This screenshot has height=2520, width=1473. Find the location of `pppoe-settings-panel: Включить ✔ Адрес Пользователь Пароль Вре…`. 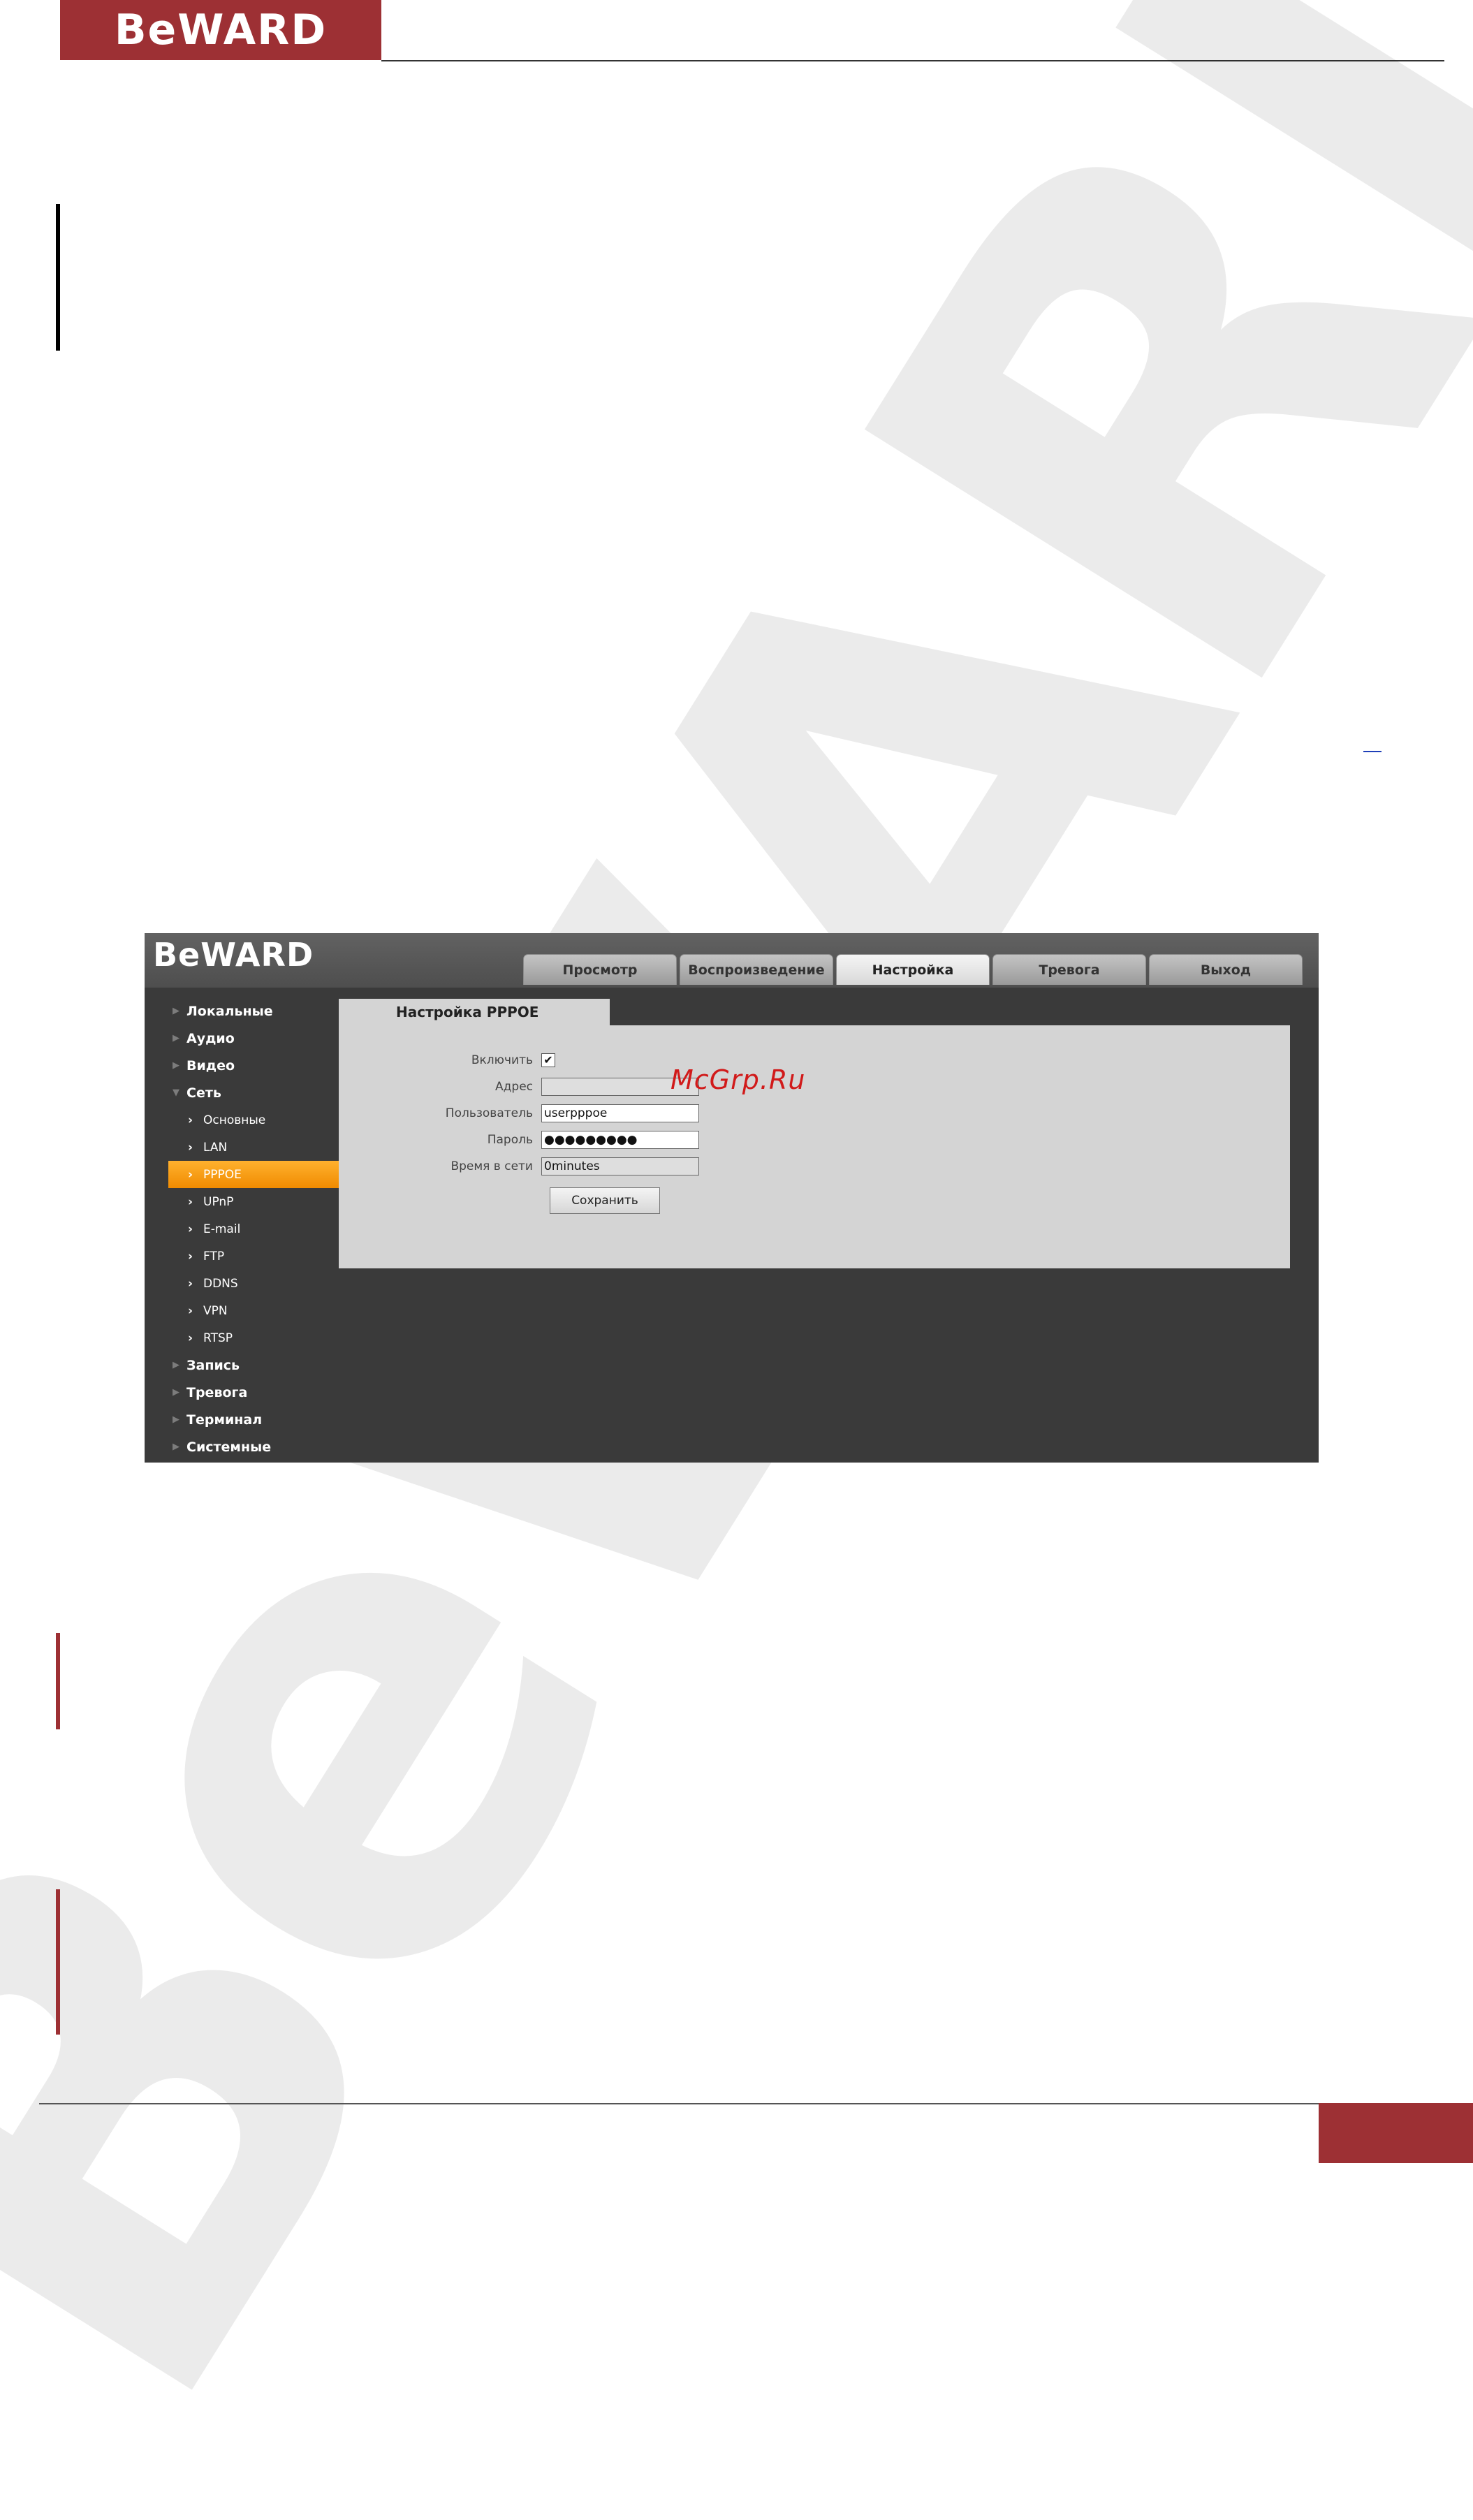

pppoe-settings-panel: Включить ✔ Адрес Пользователь Пароль Вре… is located at coordinates (814, 1146).